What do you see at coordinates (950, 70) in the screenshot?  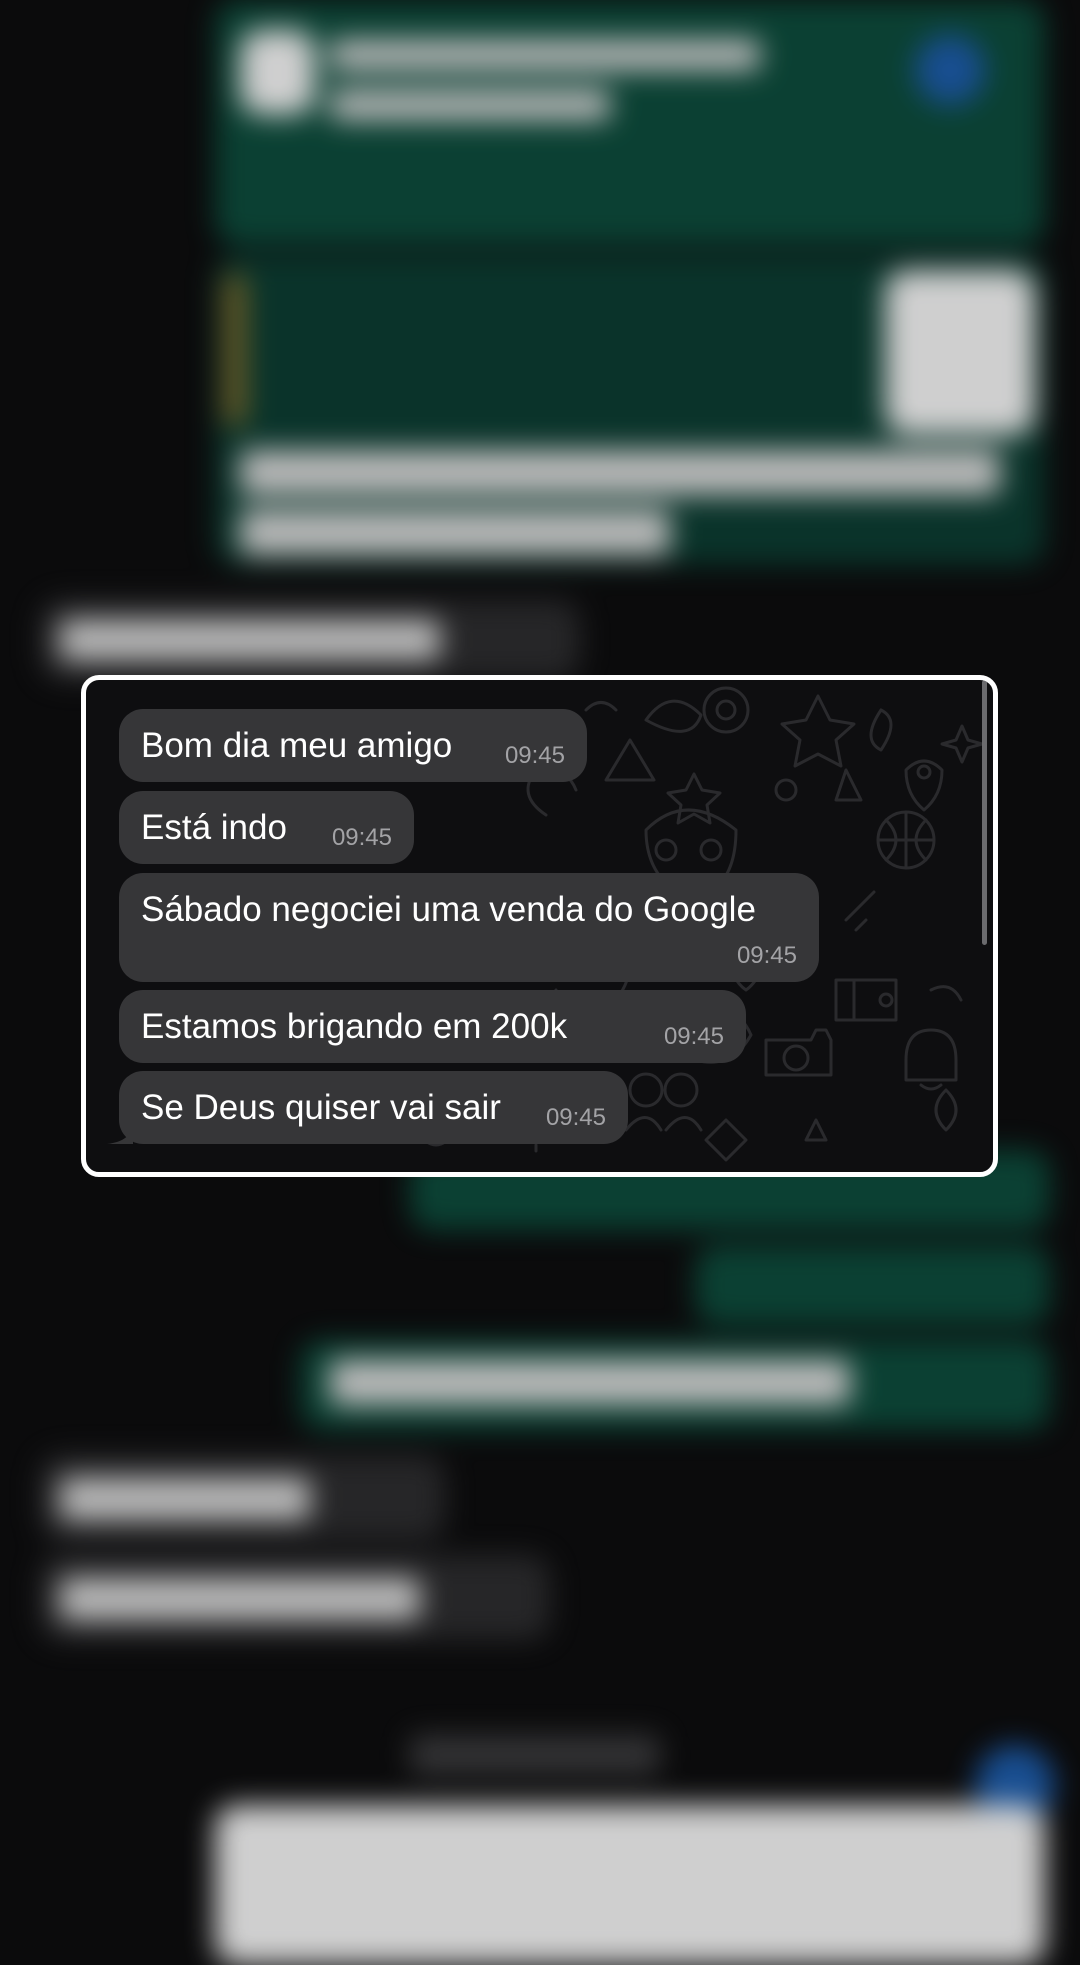 I see `blurred-download-icon` at bounding box center [950, 70].